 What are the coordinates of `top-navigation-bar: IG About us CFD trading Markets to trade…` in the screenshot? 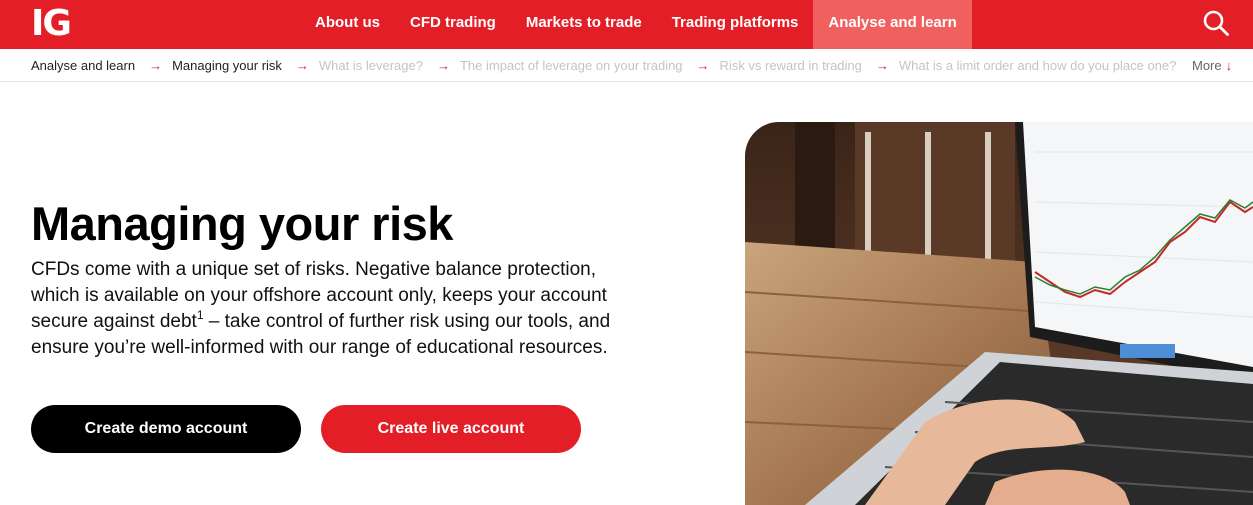 It's located at (626, 24).